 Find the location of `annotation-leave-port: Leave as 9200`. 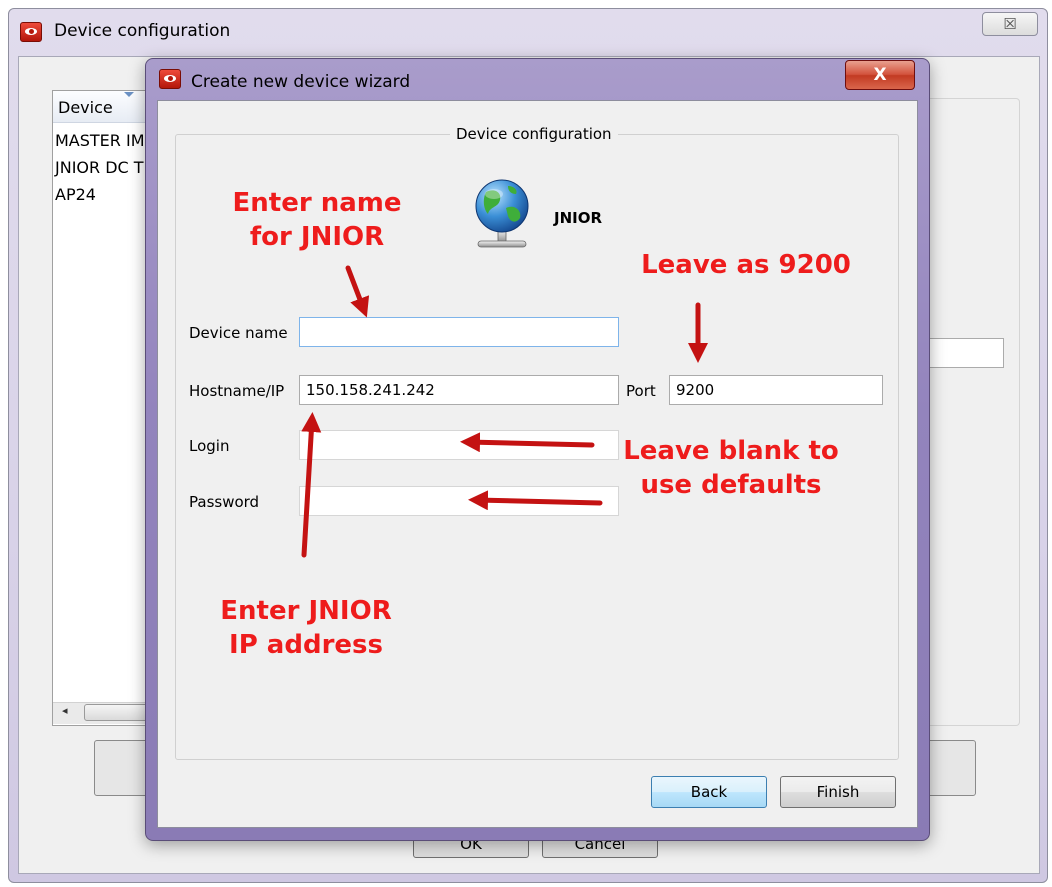

annotation-leave-port: Leave as 9200 is located at coordinates (746, 265).